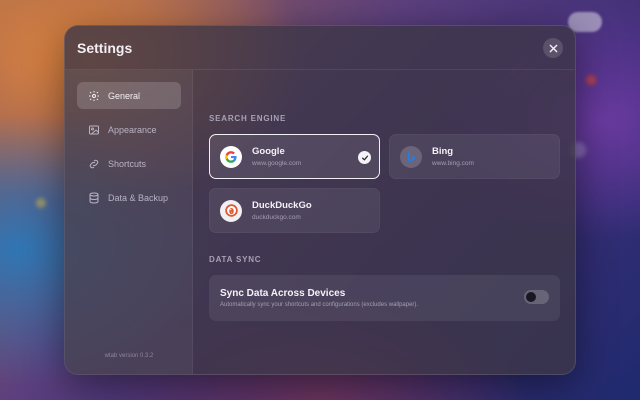  What do you see at coordinates (282, 205) in the screenshot?
I see `engine-name: DuckDuckGo` at bounding box center [282, 205].